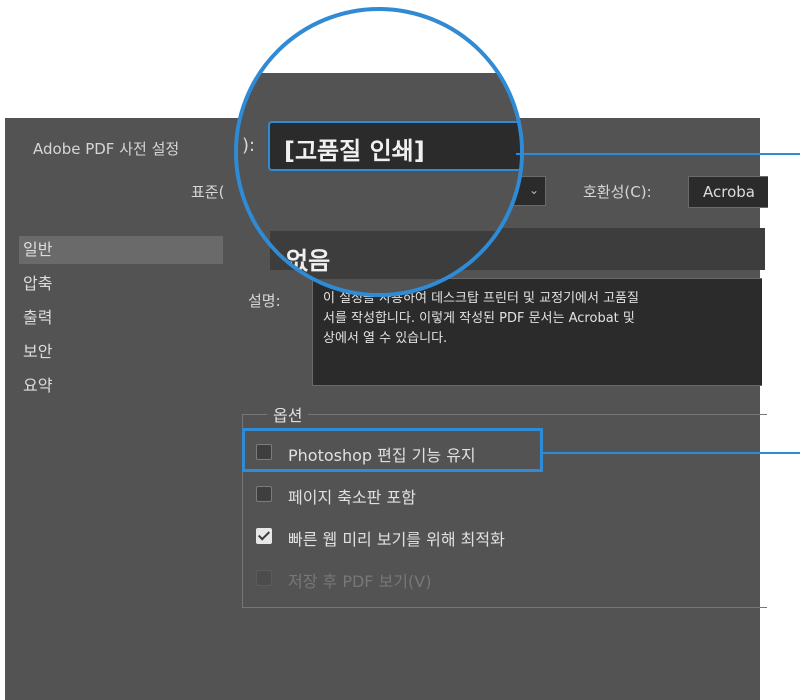 The height and width of the screenshot is (700, 800). I want to click on description-line-3: 상에서 열 수 있습니다., so click(385, 338).